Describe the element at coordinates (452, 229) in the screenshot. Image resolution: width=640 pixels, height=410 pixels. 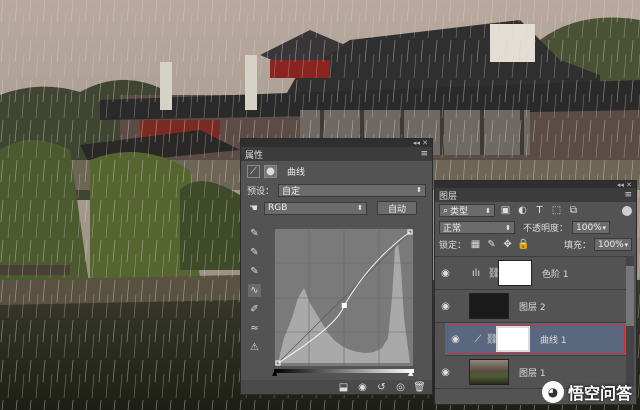
I see `blend-mode-value: 正常` at that location.